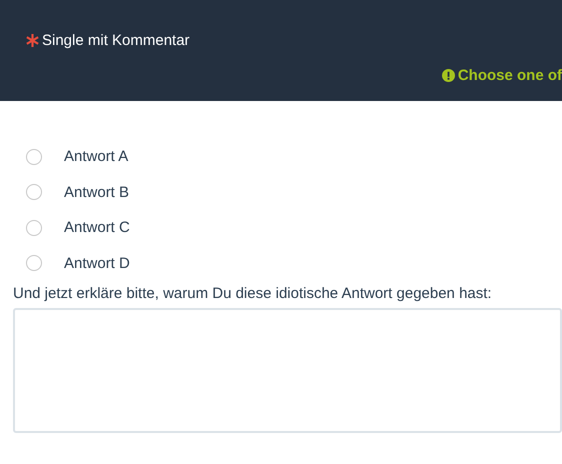 The image size is (562, 464). I want to click on warning-icon, so click(448, 75).